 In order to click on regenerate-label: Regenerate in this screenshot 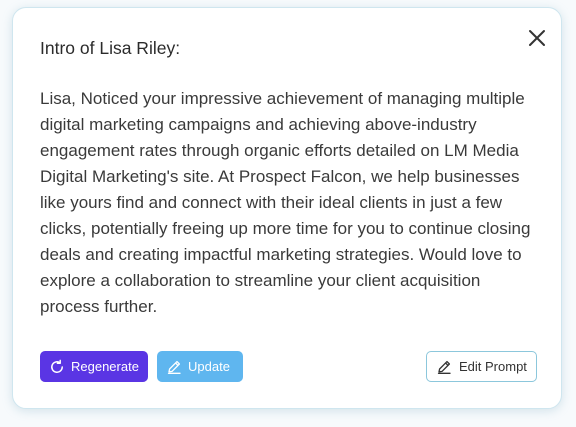, I will do `click(105, 366)`.